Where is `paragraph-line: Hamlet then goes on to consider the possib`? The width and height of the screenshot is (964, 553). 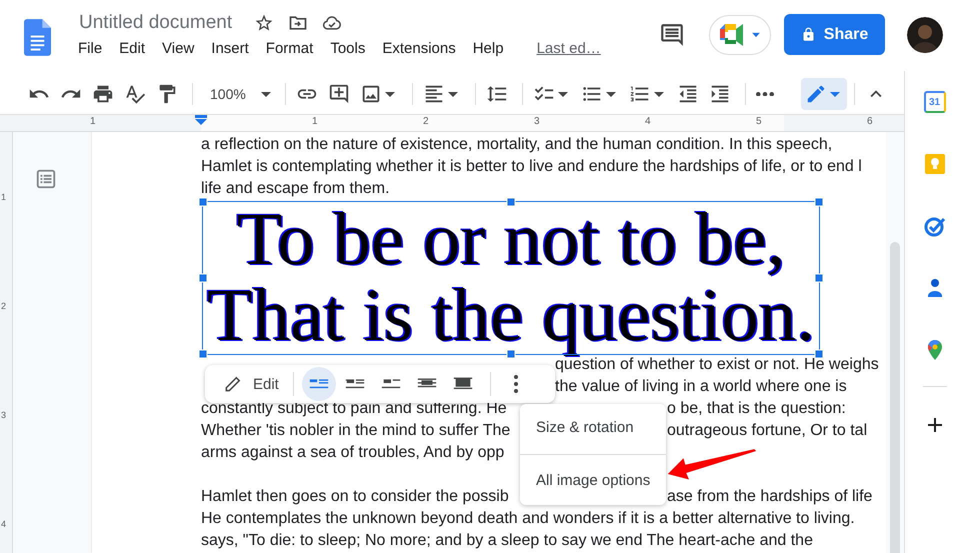 paragraph-line: Hamlet then goes on to consider the possib is located at coordinates (355, 497).